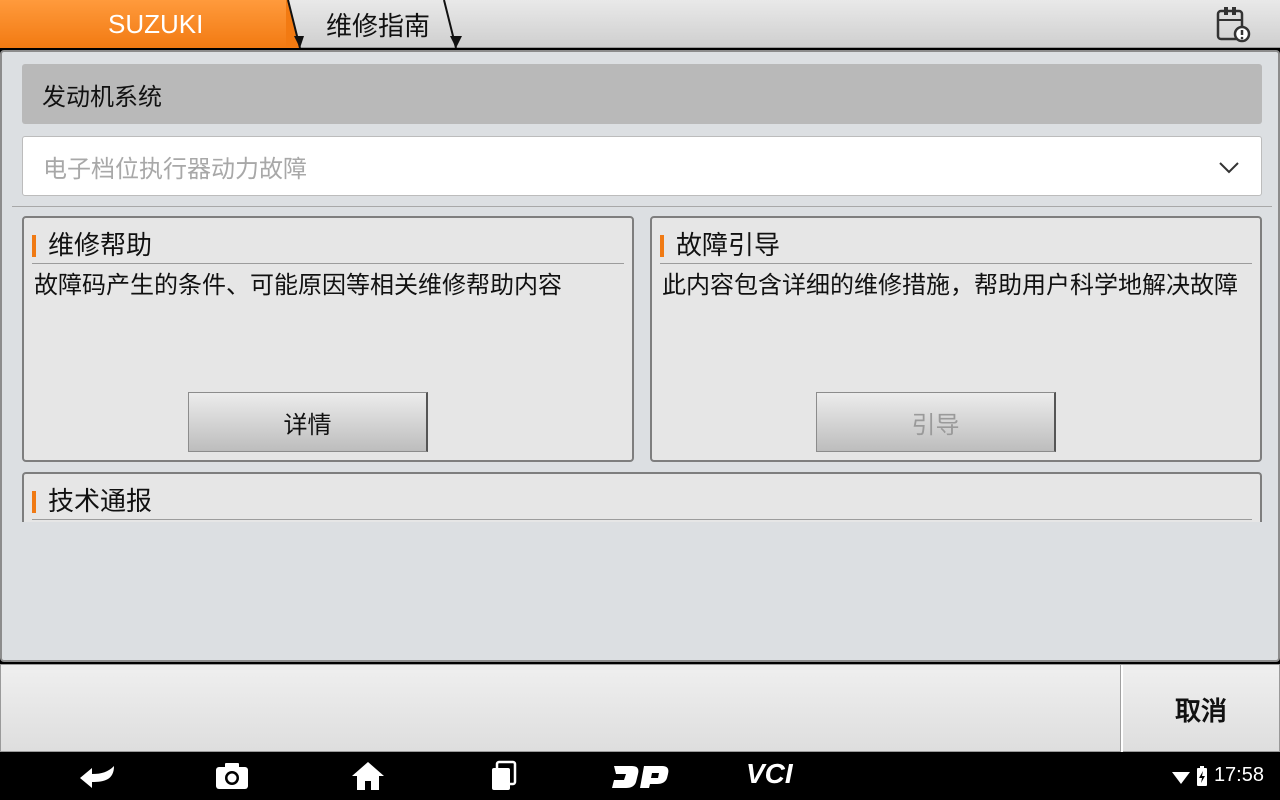 The height and width of the screenshot is (800, 1280). I want to click on details-button: 详情, so click(308, 422).